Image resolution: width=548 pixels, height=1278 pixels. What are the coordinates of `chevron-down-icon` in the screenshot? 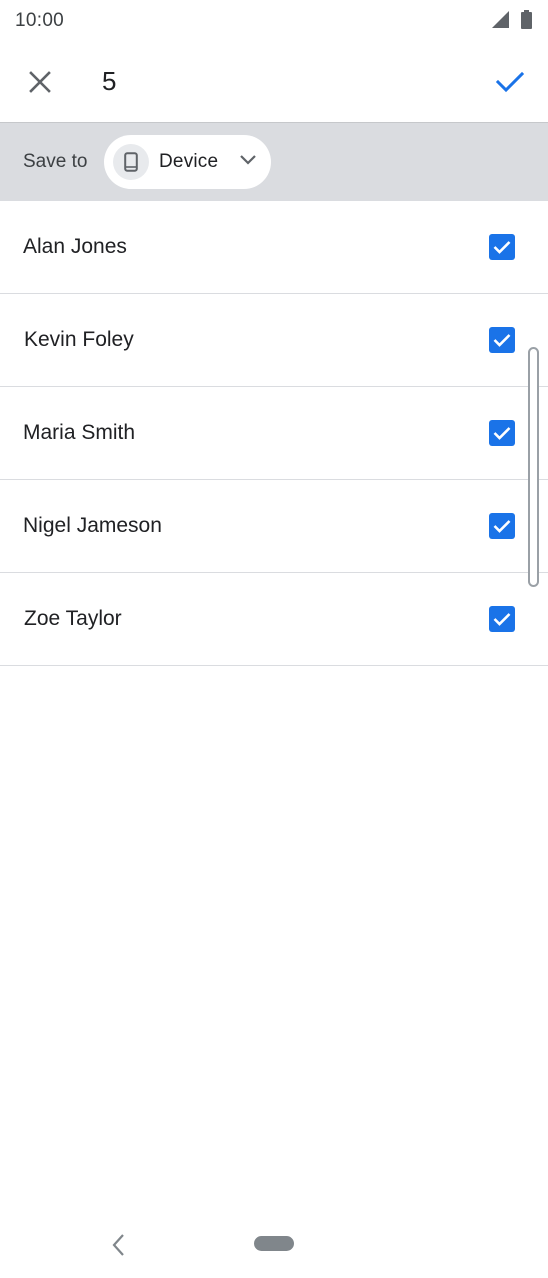 It's located at (248, 160).